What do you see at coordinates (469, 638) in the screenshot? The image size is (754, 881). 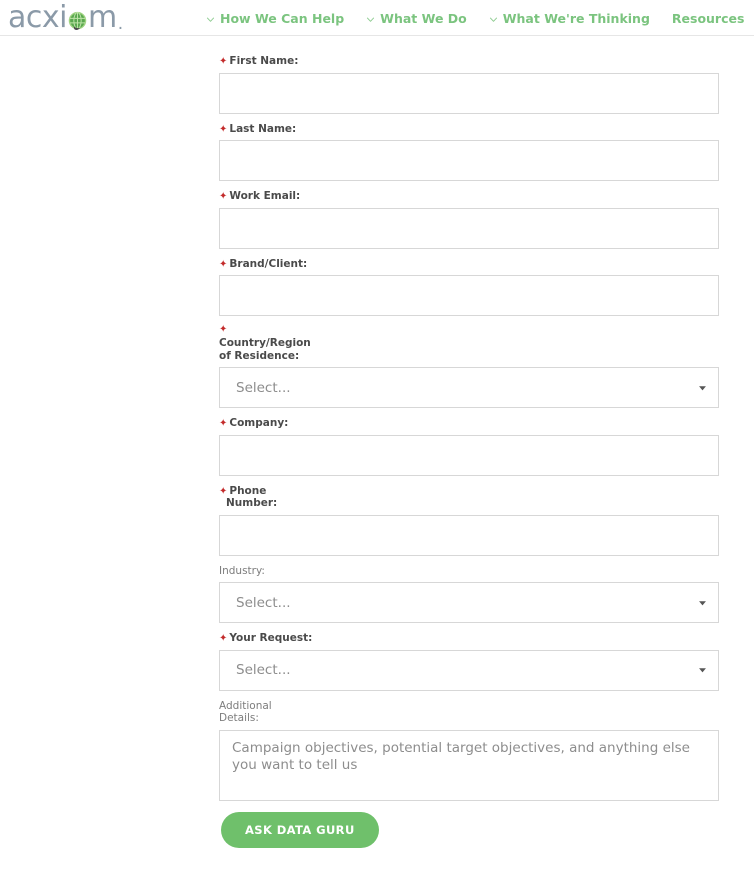 I see `your-request-label: ✦ Your Request:` at bounding box center [469, 638].